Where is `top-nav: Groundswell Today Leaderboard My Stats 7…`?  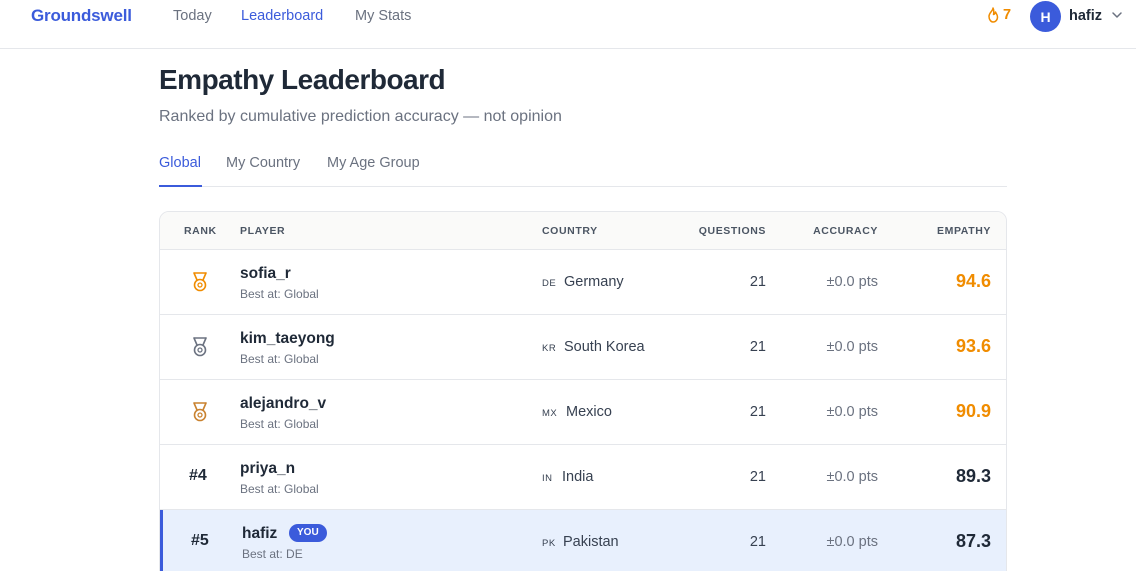
top-nav: Groundswell Today Leaderboard My Stats 7… is located at coordinates (568, 24).